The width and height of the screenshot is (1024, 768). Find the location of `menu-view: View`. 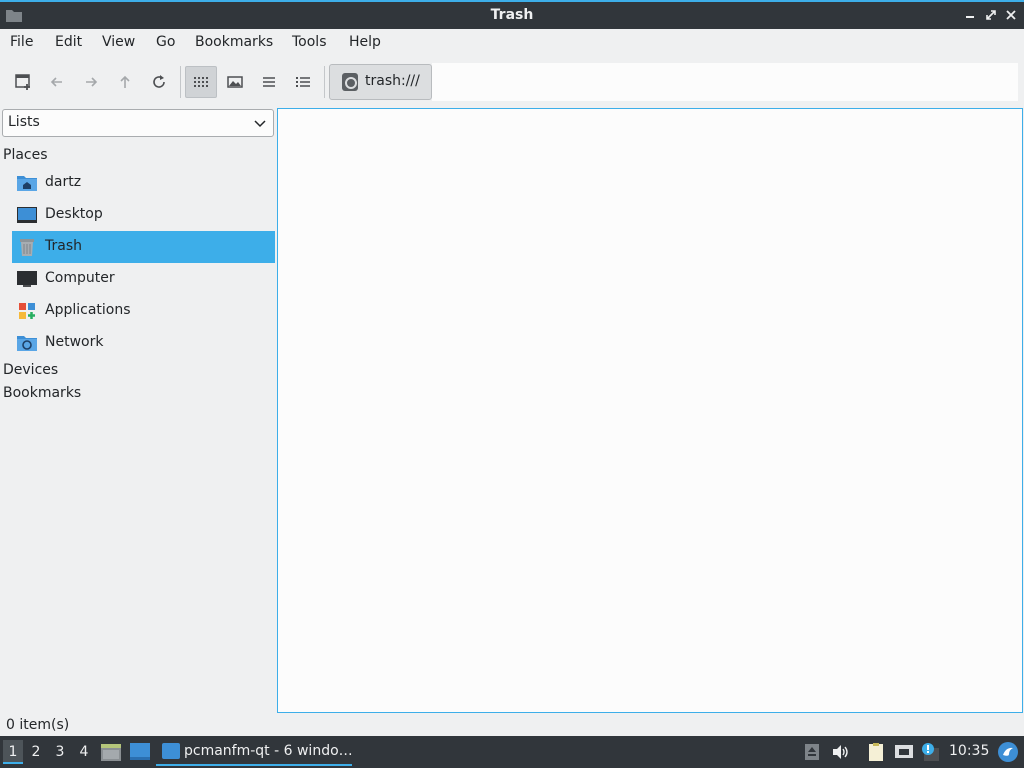

menu-view: View is located at coordinates (118, 42).